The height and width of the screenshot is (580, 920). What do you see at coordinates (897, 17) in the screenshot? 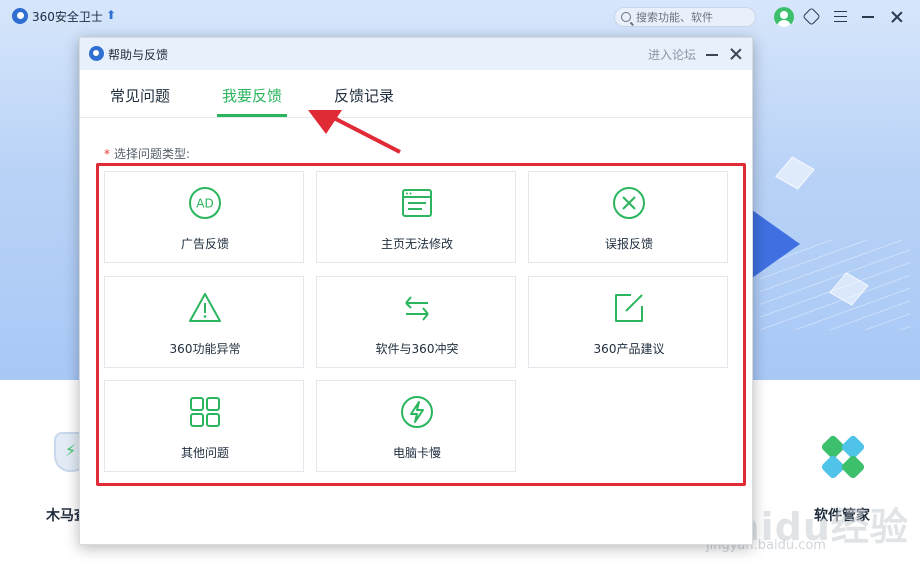
I see `close-icon` at bounding box center [897, 17].